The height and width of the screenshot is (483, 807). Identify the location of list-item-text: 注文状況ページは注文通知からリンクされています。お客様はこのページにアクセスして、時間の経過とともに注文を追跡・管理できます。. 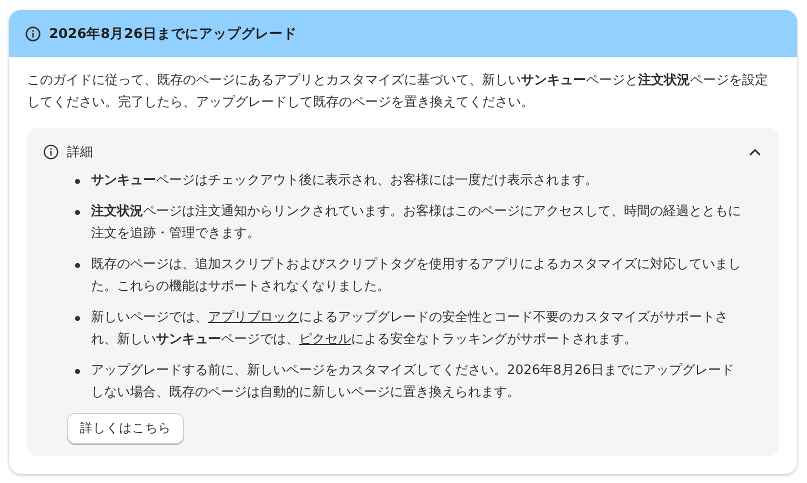
(416, 222).